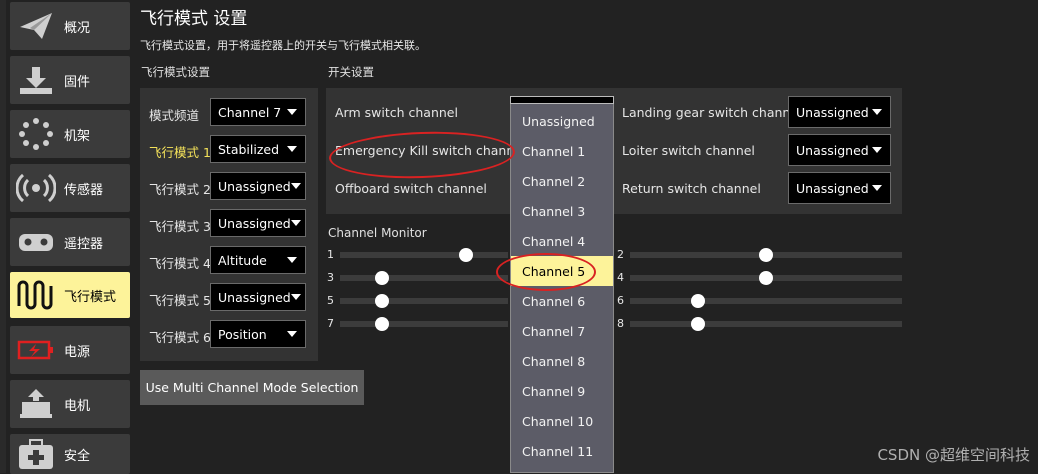  Describe the element at coordinates (377, 233) in the screenshot. I see `channel-monitor-label: Channel Monitor` at that location.